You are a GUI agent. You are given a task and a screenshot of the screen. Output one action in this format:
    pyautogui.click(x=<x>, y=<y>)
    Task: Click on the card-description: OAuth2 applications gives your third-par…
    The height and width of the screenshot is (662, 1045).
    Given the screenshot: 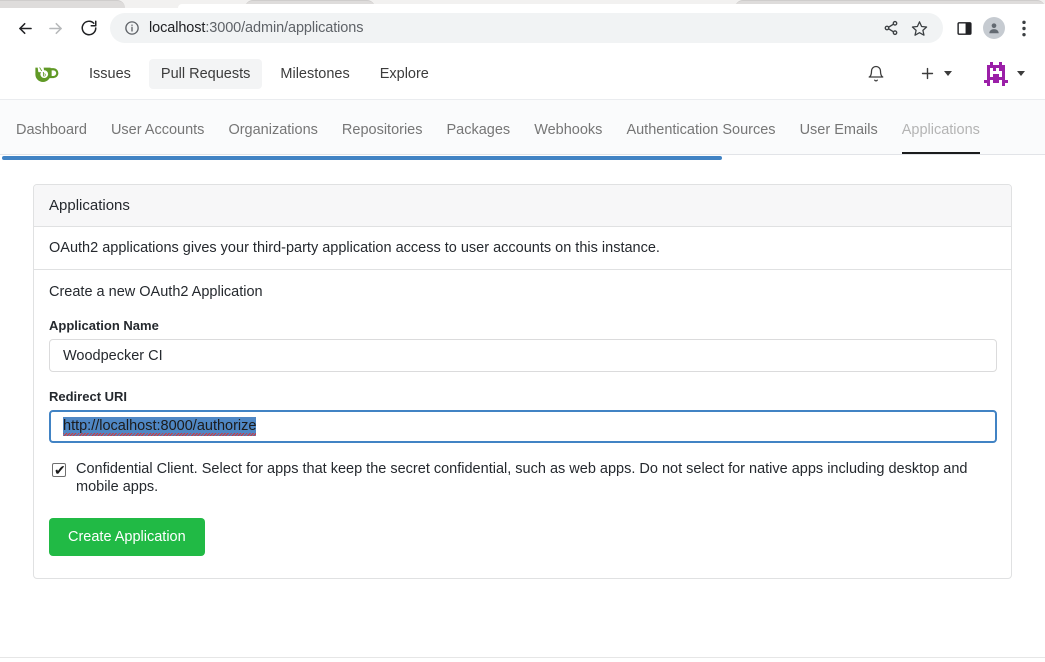 What is the action you would take?
    pyautogui.click(x=522, y=248)
    